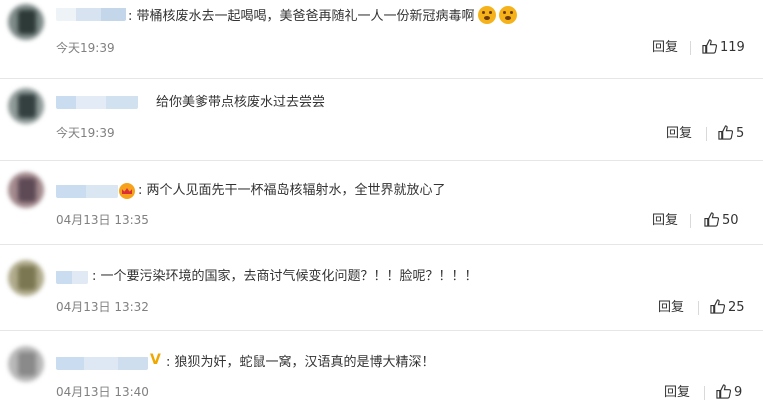  I want to click on verified-v-badge: V, so click(155, 360).